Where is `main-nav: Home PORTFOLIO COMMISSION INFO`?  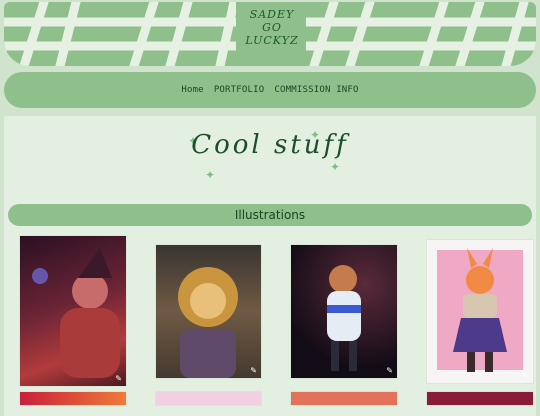 main-nav: Home PORTFOLIO COMMISSION INFO is located at coordinates (270, 90).